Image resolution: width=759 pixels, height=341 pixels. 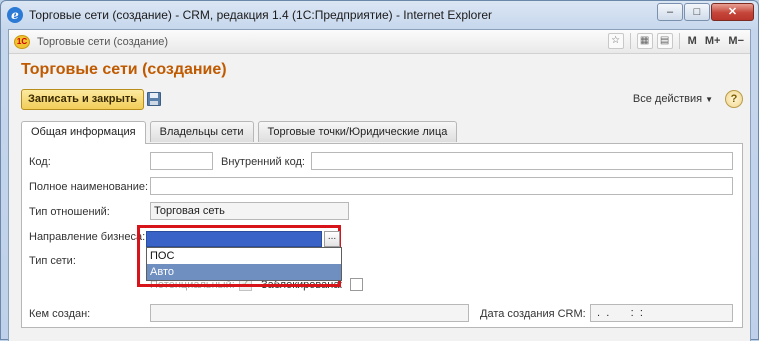 What do you see at coordinates (382, 100) in the screenshot?
I see `command-bar: Записать и закрыть Все действия ▼ ?` at bounding box center [382, 100].